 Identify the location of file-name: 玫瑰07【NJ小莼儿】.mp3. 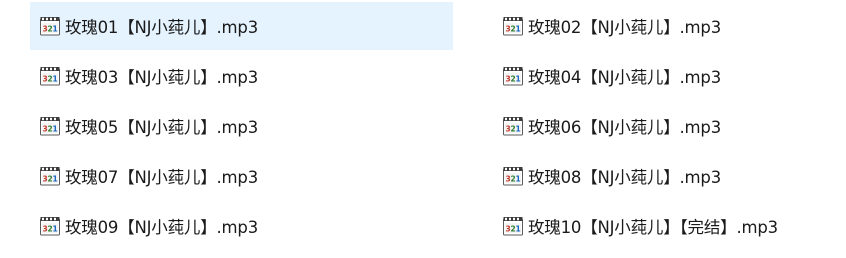
(161, 177).